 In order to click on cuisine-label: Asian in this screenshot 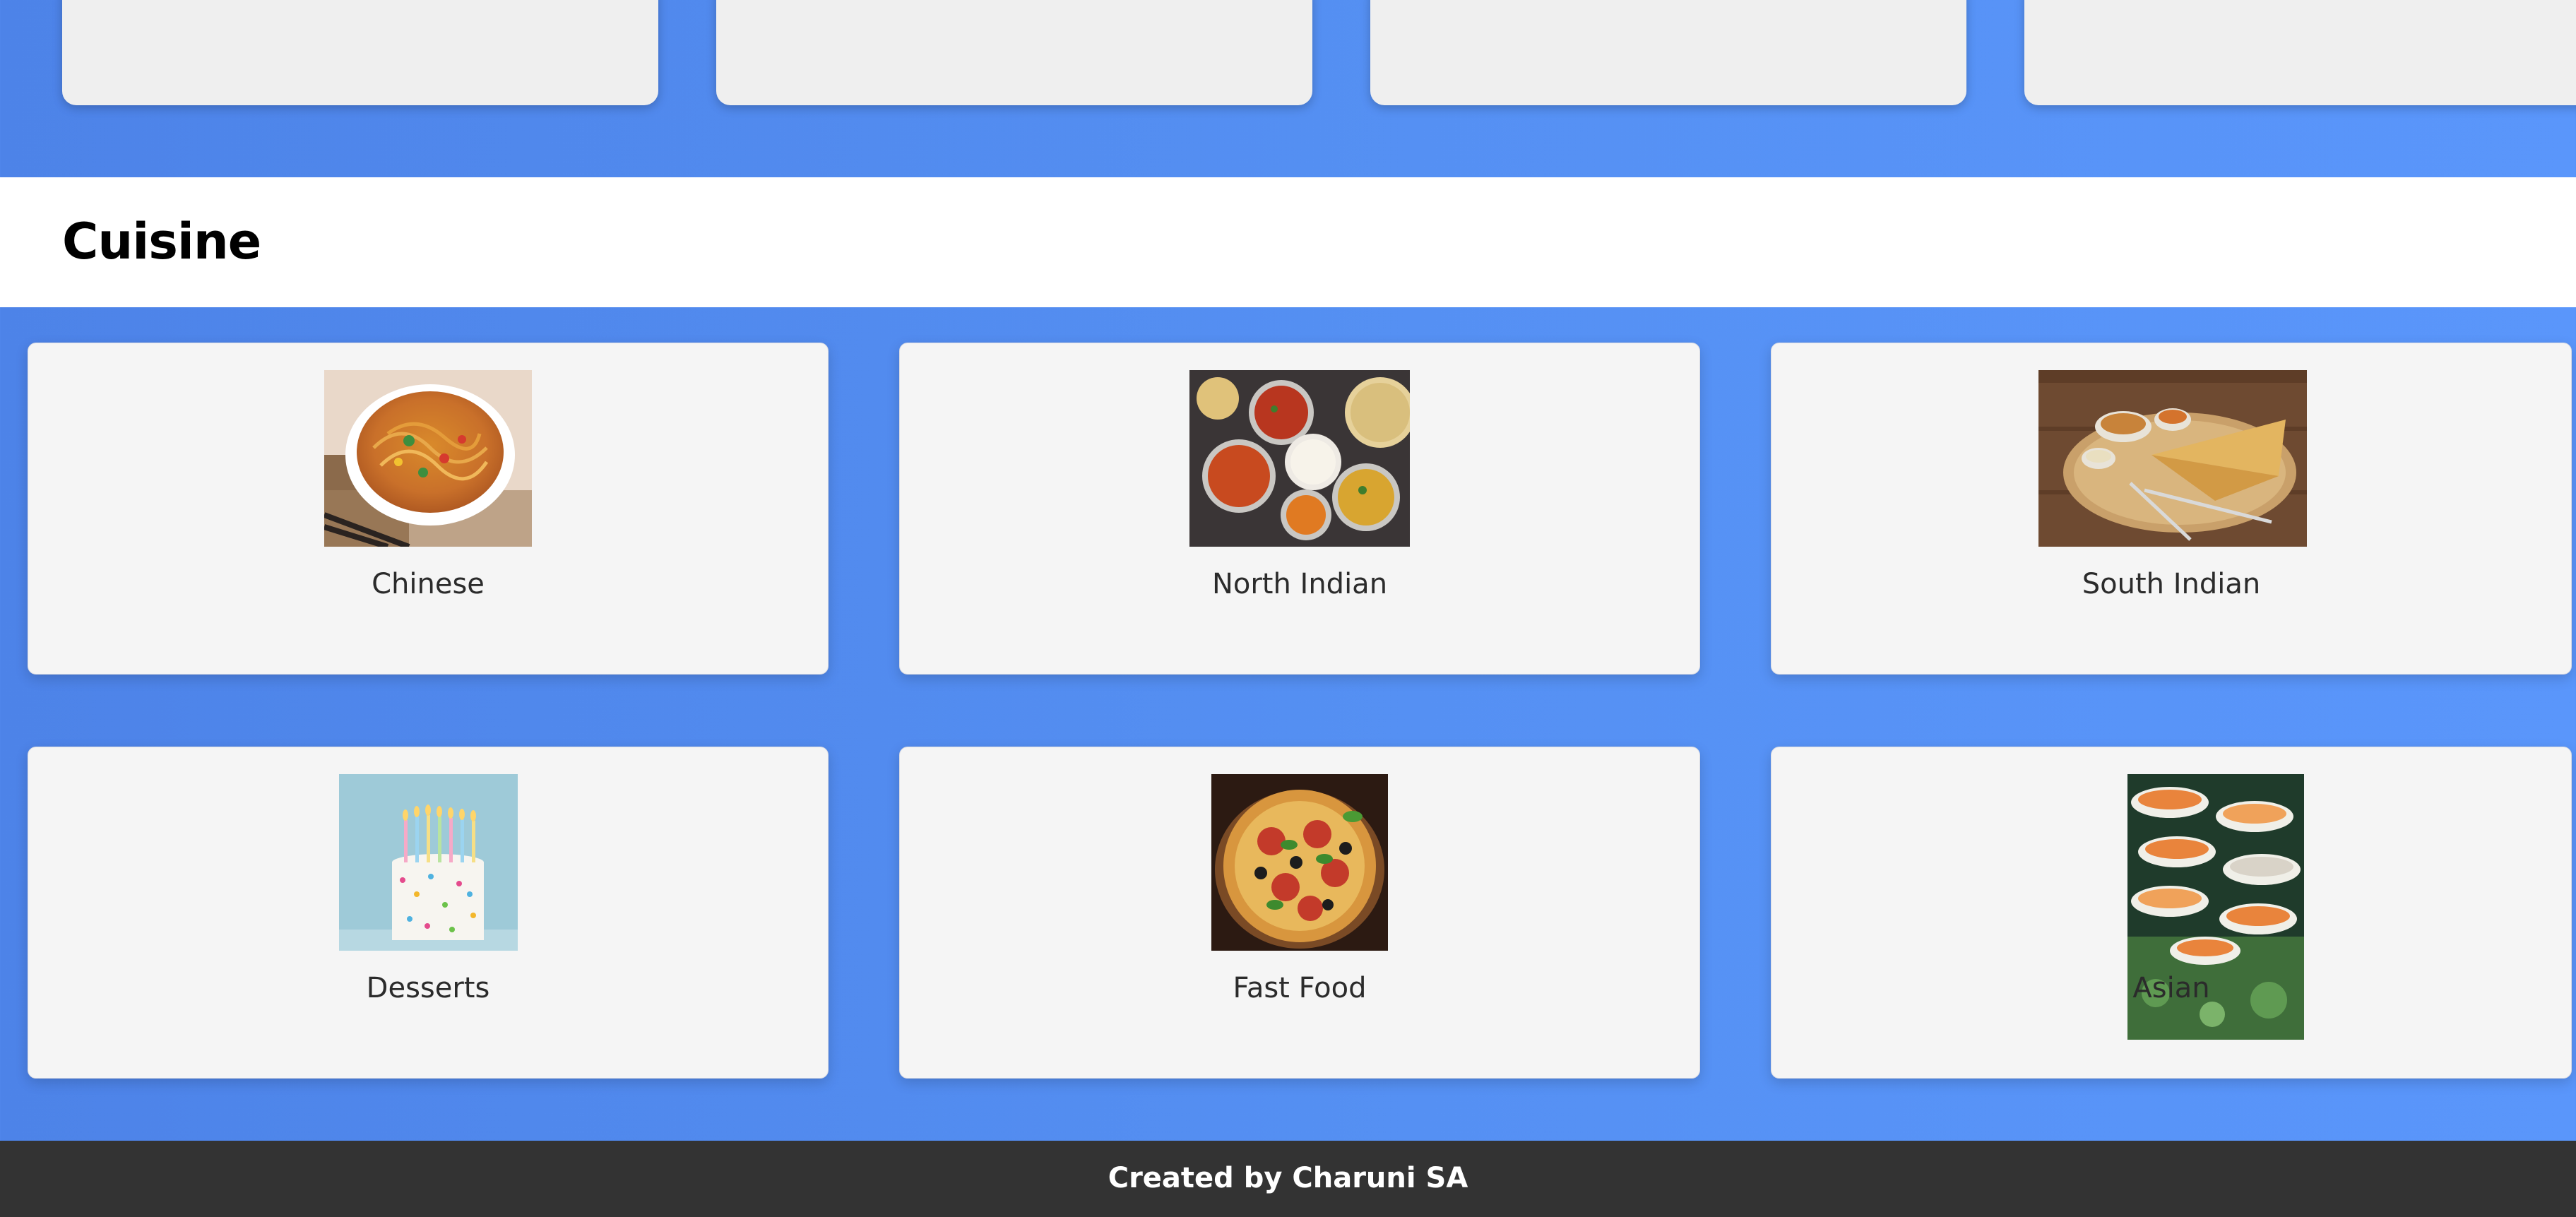, I will do `click(2171, 988)`.